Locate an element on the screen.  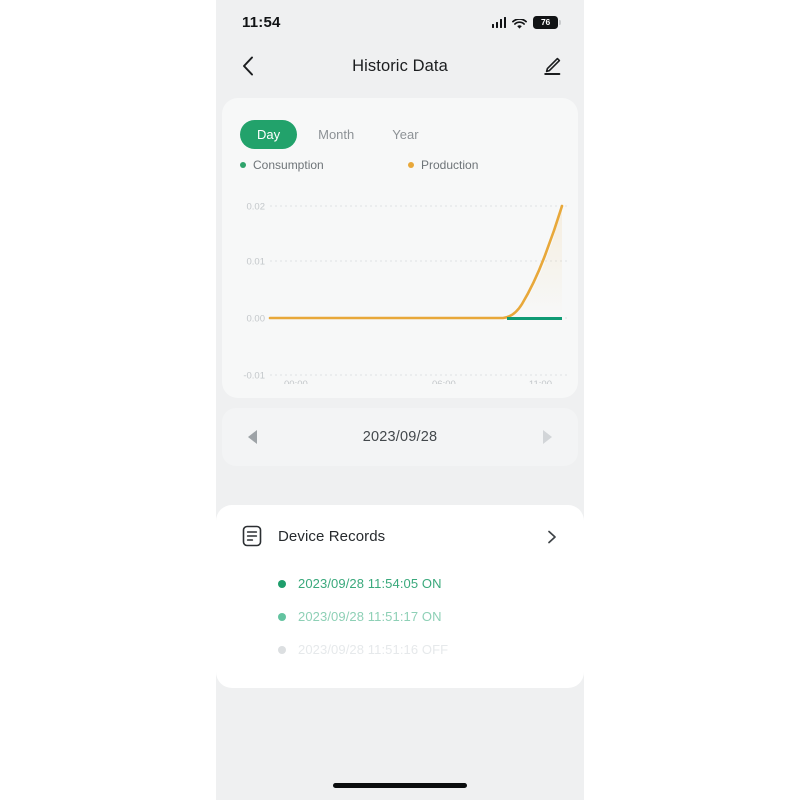
y-tick-1: 0.01 is located at coordinates (256, 262).